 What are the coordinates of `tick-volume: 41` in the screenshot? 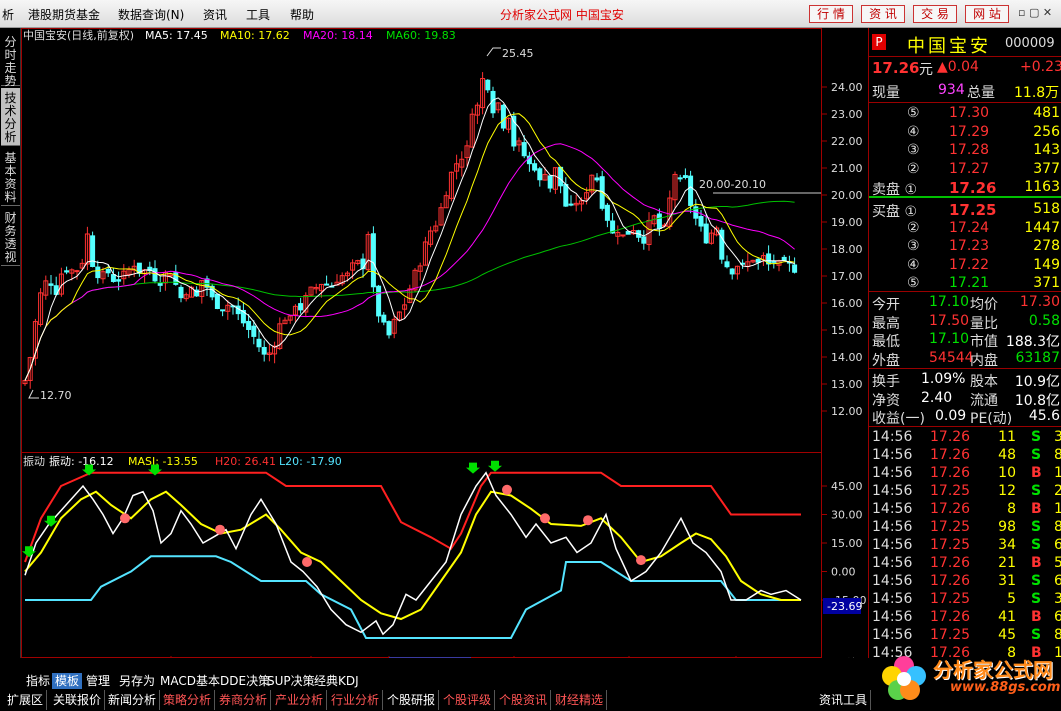 It's located at (1007, 617).